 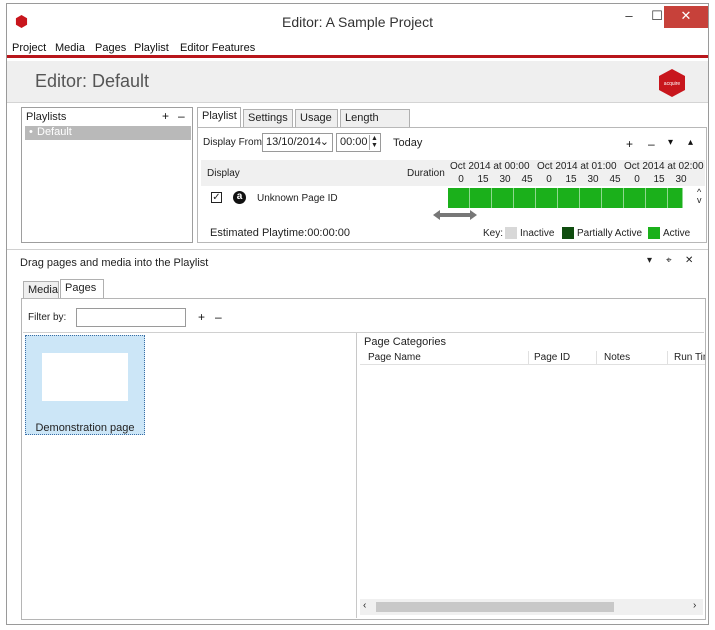 What do you see at coordinates (114, 263) in the screenshot?
I see `drag-panel-title: Drag pages and media into the Playlist` at bounding box center [114, 263].